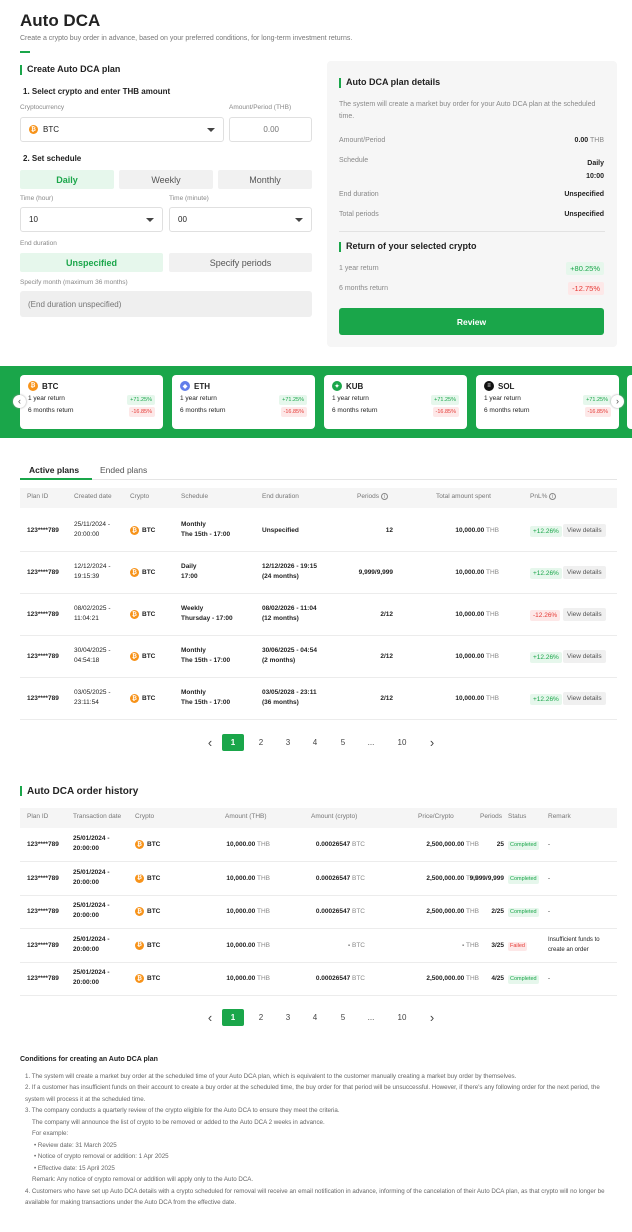 This screenshot has height=1232, width=632. Describe the element at coordinates (500, 844) in the screenshot. I see `periods-cell: 25` at that location.